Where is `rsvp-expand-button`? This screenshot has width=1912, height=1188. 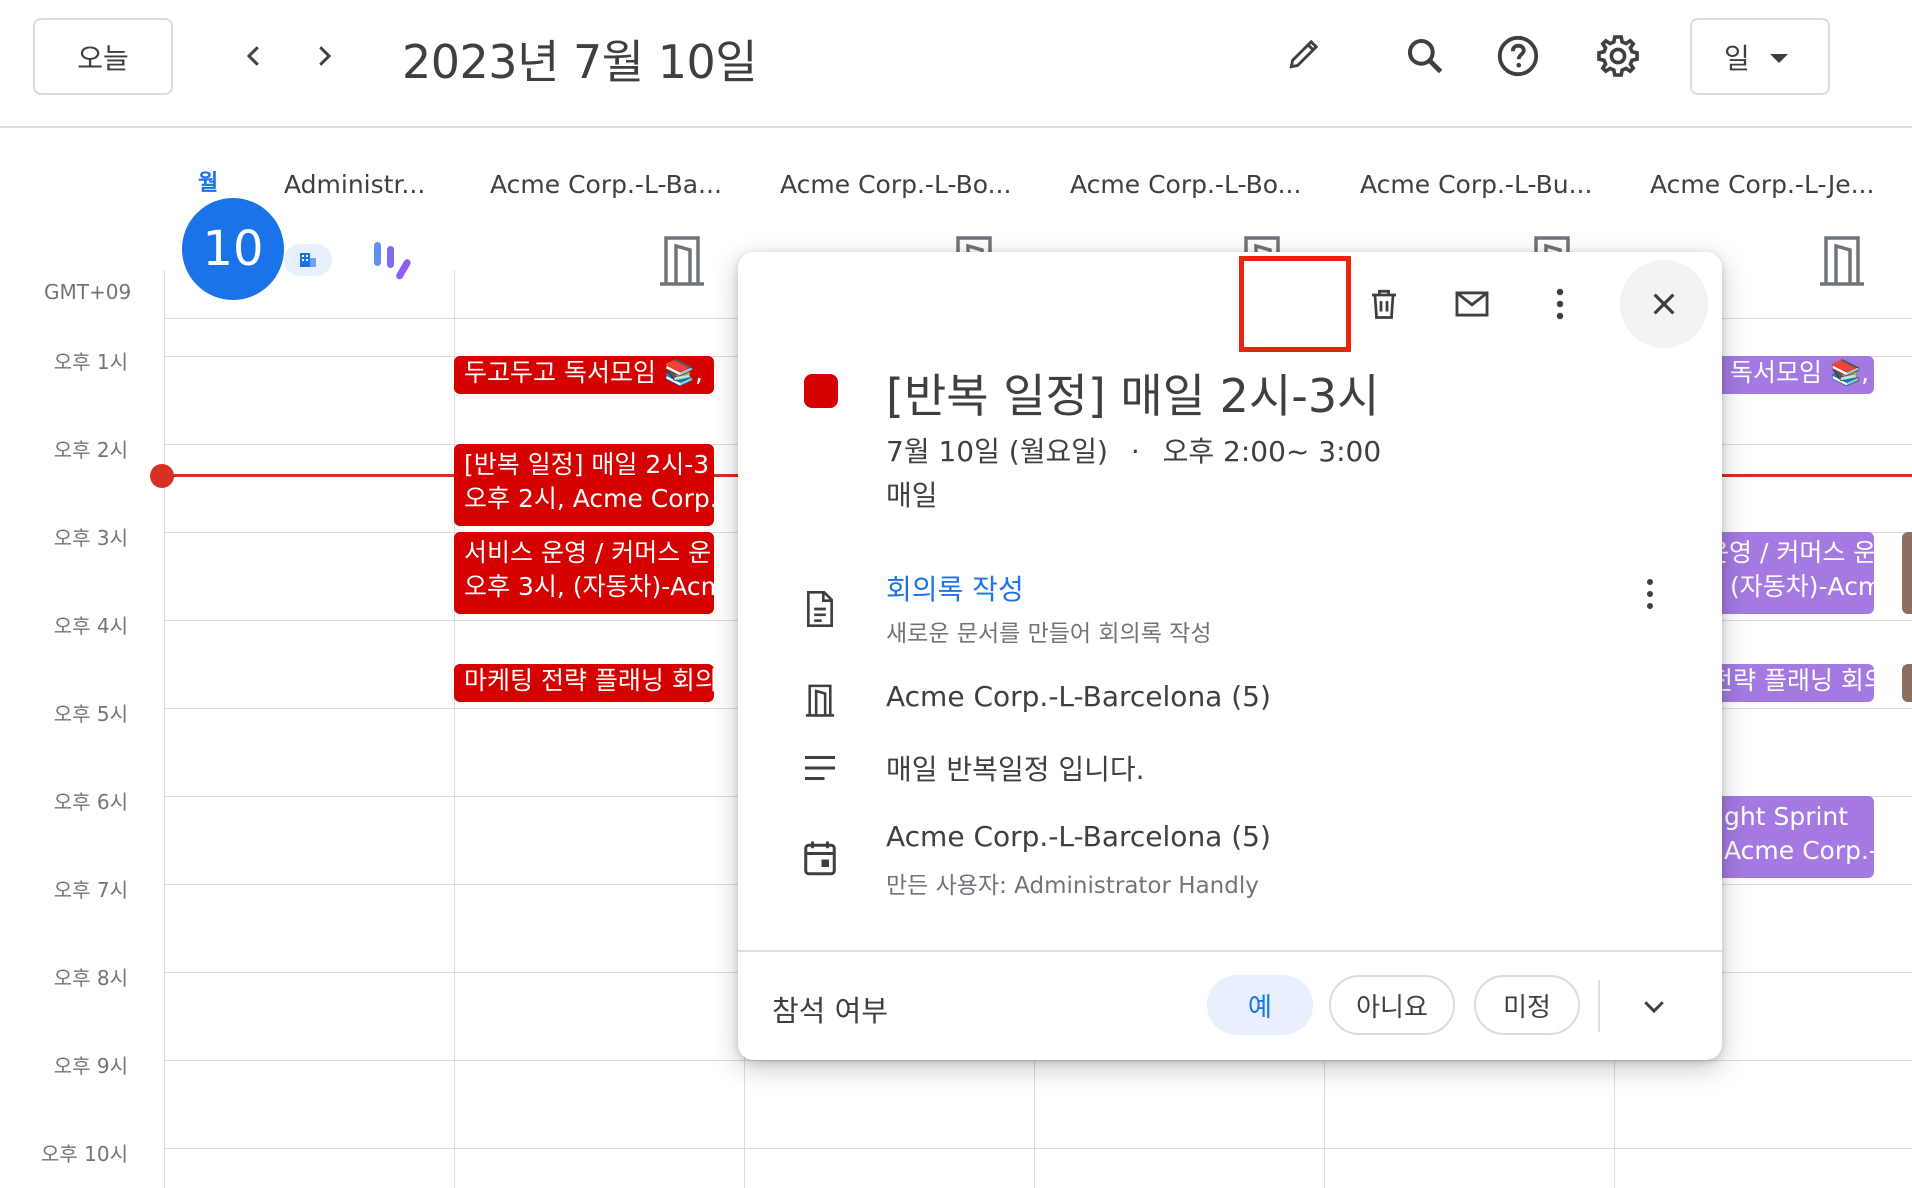
rsvp-expand-button is located at coordinates (1654, 1006).